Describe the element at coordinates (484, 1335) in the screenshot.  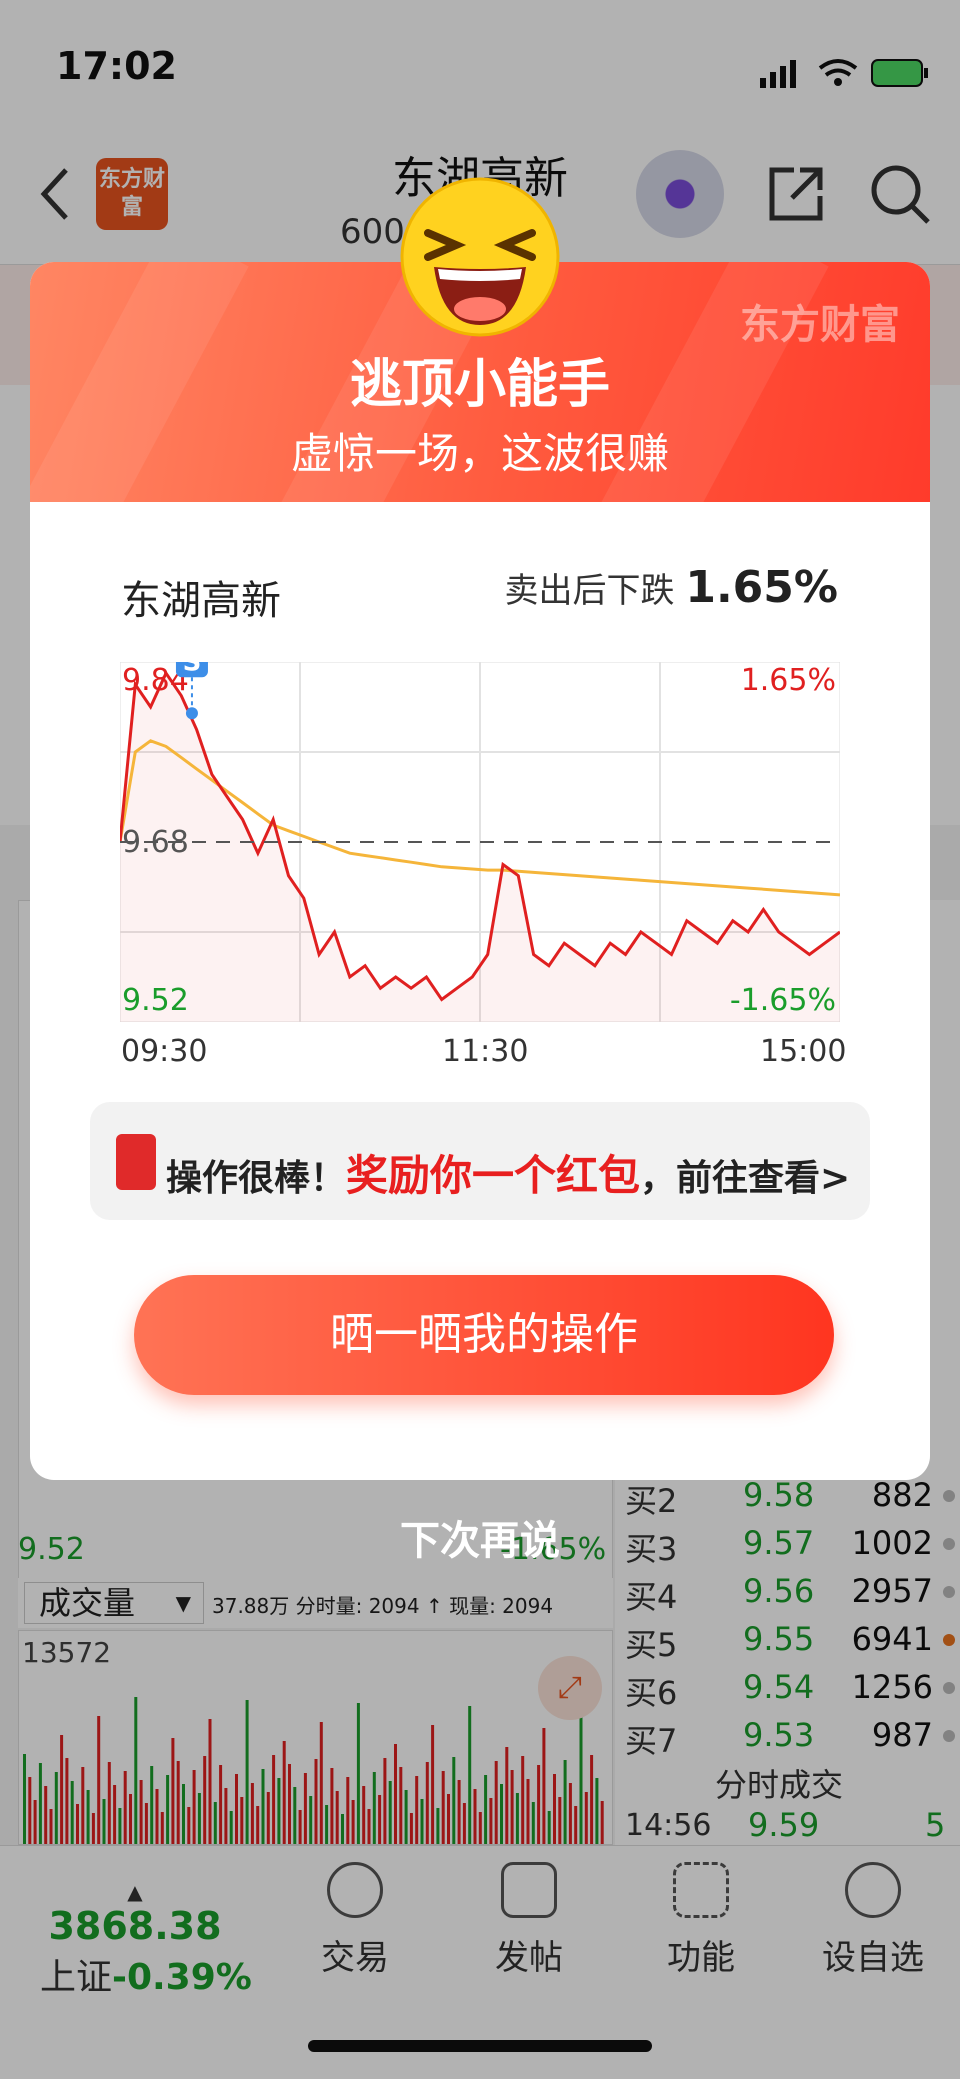
I see `share-operation-button: 晒一晒我的操作` at that location.